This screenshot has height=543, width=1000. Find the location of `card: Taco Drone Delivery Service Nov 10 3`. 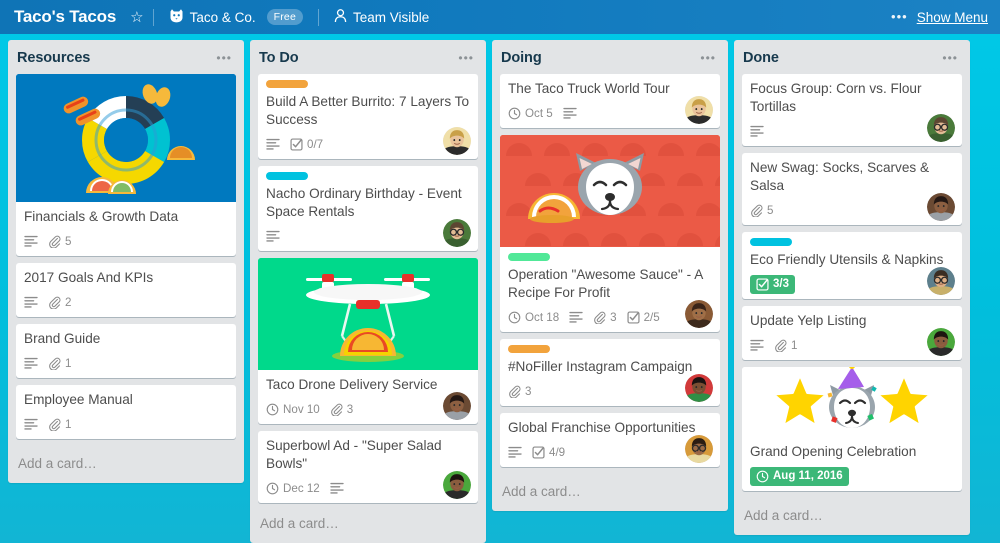

card: Taco Drone Delivery Service Nov 10 3 is located at coordinates (368, 341).